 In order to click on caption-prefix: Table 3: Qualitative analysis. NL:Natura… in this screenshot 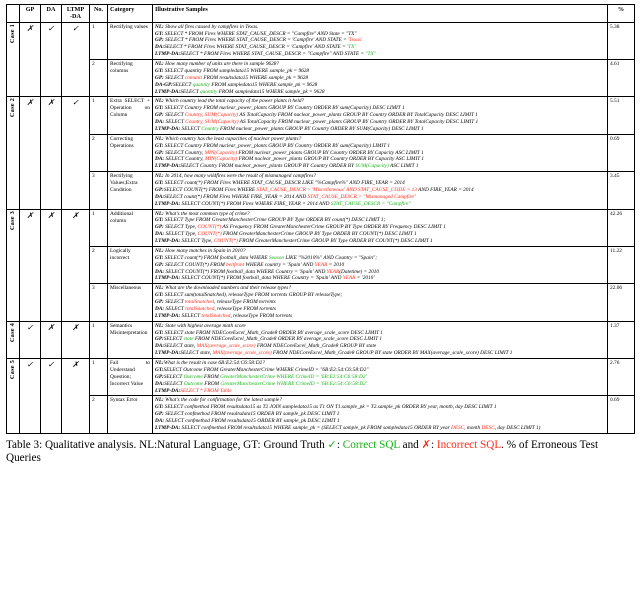, I will do `click(167, 444)`.